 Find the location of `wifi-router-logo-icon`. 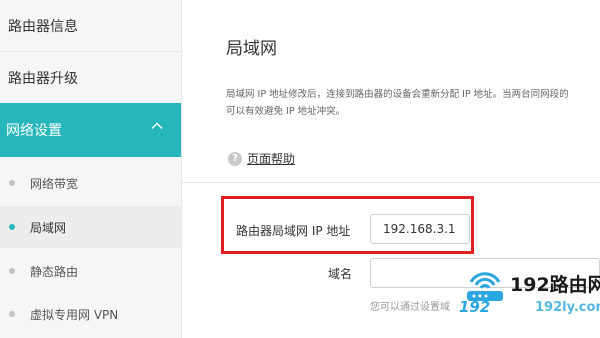

wifi-router-logo-icon is located at coordinates (485, 286).